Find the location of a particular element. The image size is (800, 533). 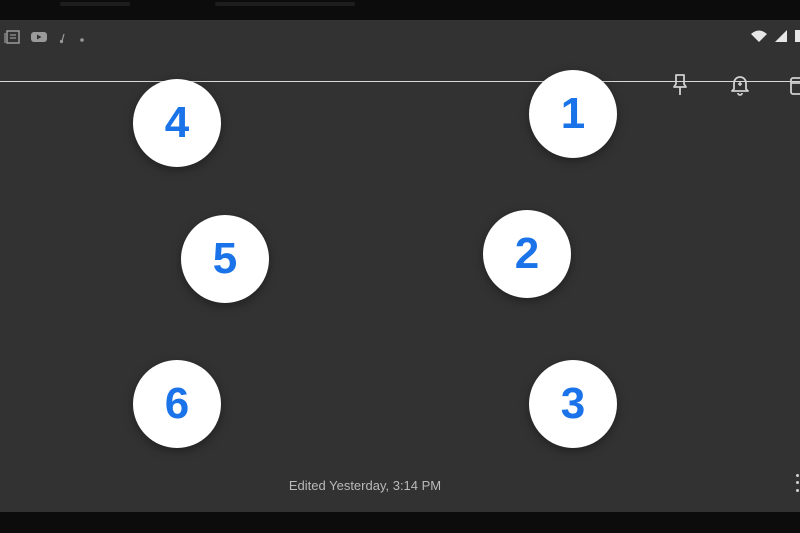

pin-icon is located at coordinates (680, 85).